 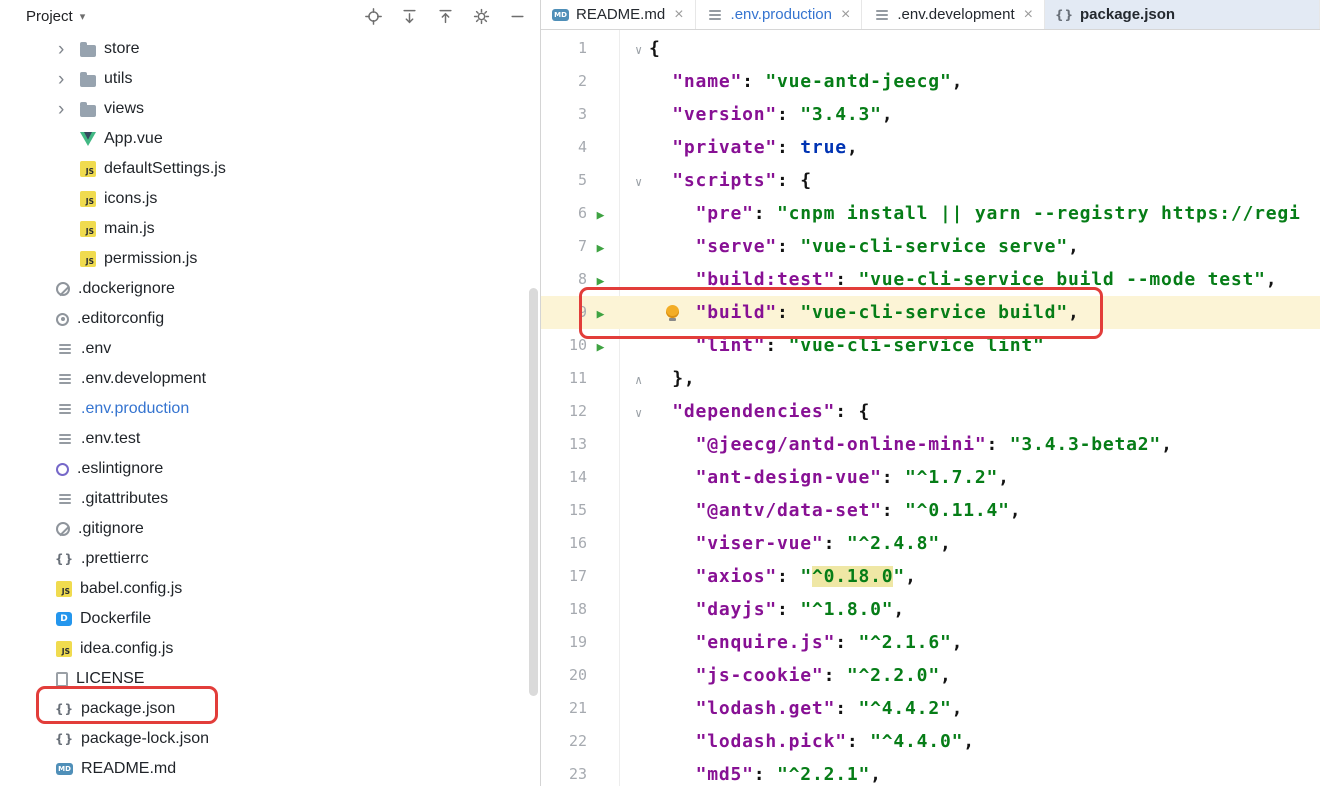 What do you see at coordinates (533, 492) in the screenshot?
I see `tree-scrollbar` at bounding box center [533, 492].